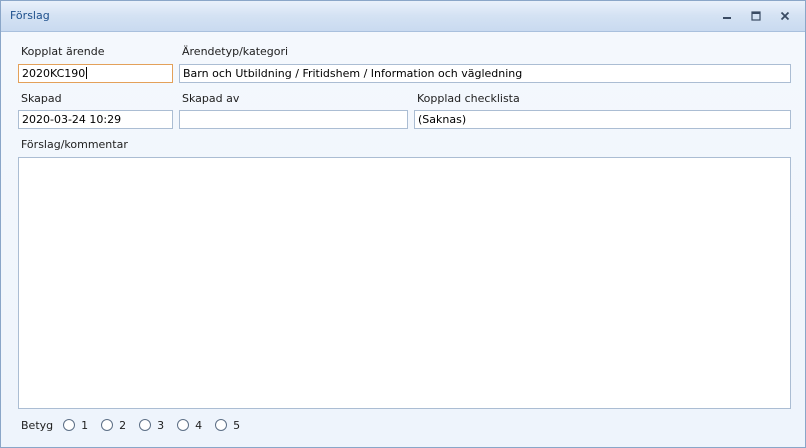 The height and width of the screenshot is (448, 806). What do you see at coordinates (403, 16) in the screenshot?
I see `title-bar: Förslag` at bounding box center [403, 16].